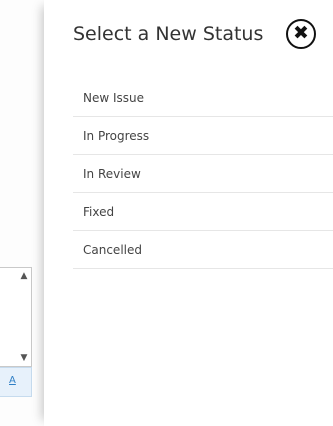 The height and width of the screenshot is (426, 333). I want to click on background-page: ▲ ▼ A, so click(22, 213).